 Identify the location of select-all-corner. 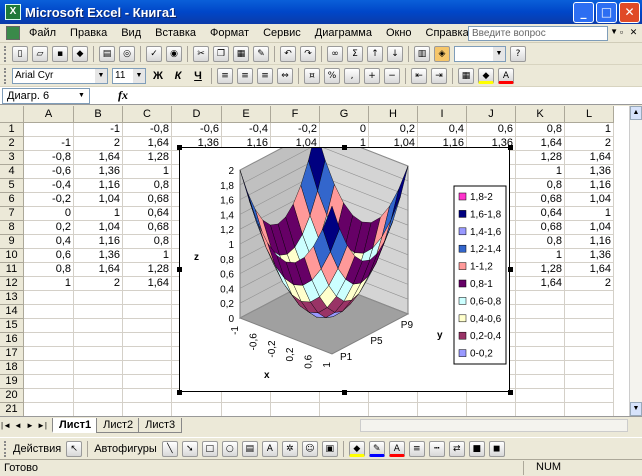
(12, 114).